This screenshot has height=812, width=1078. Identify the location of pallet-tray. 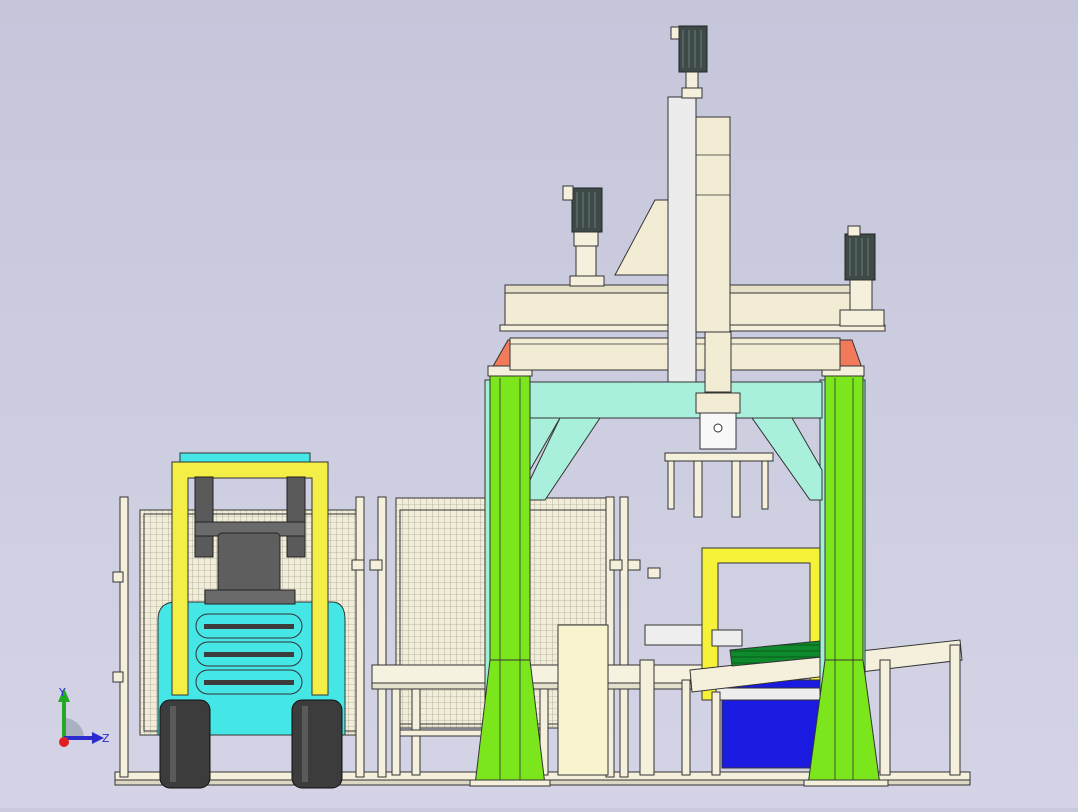
(770, 727).